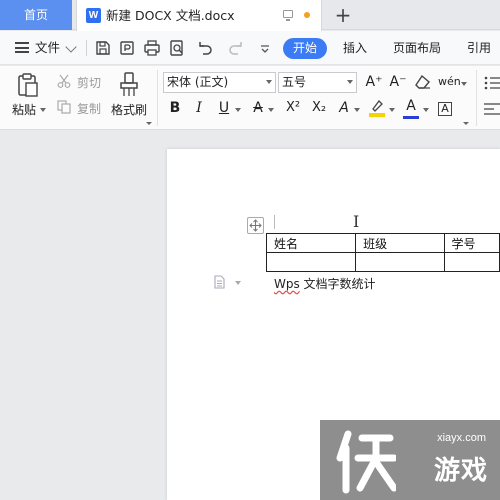 Image resolution: width=500 pixels, height=500 pixels. Describe the element at coordinates (317, 82) in the screenshot. I see `font-size-select: 五号` at that location.